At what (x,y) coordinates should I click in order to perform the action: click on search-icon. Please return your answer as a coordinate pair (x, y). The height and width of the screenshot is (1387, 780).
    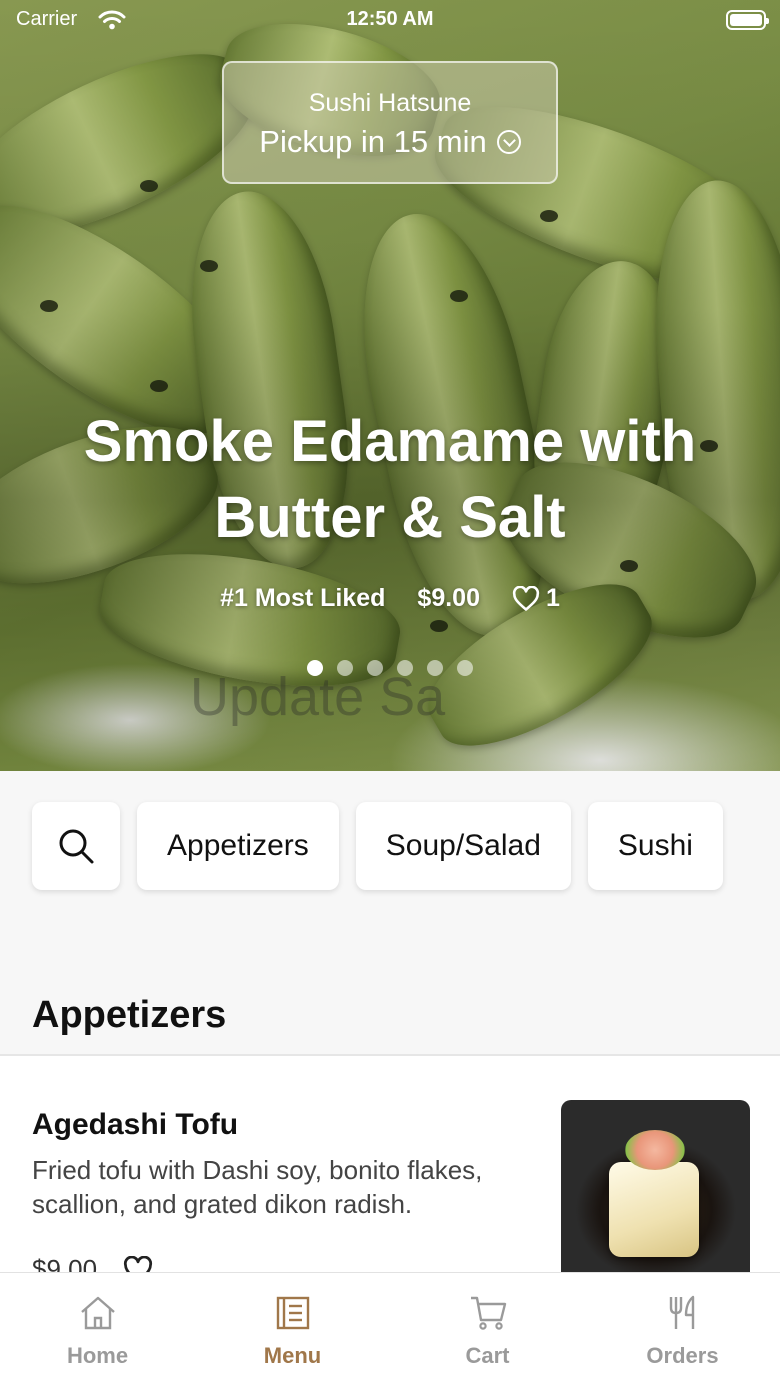
    Looking at the image, I should click on (76, 846).